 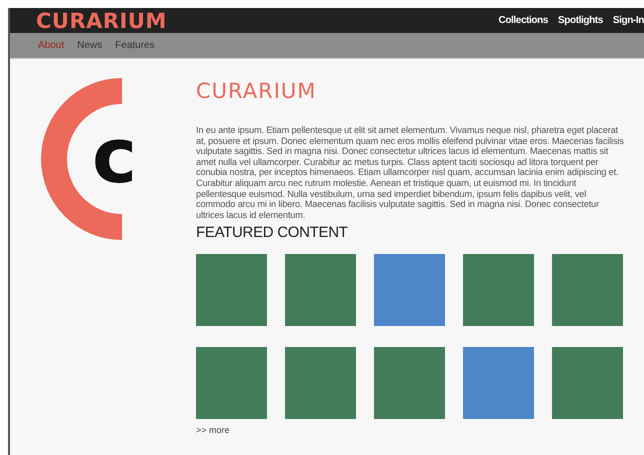 I want to click on page-title: CURARIUM, so click(x=257, y=91).